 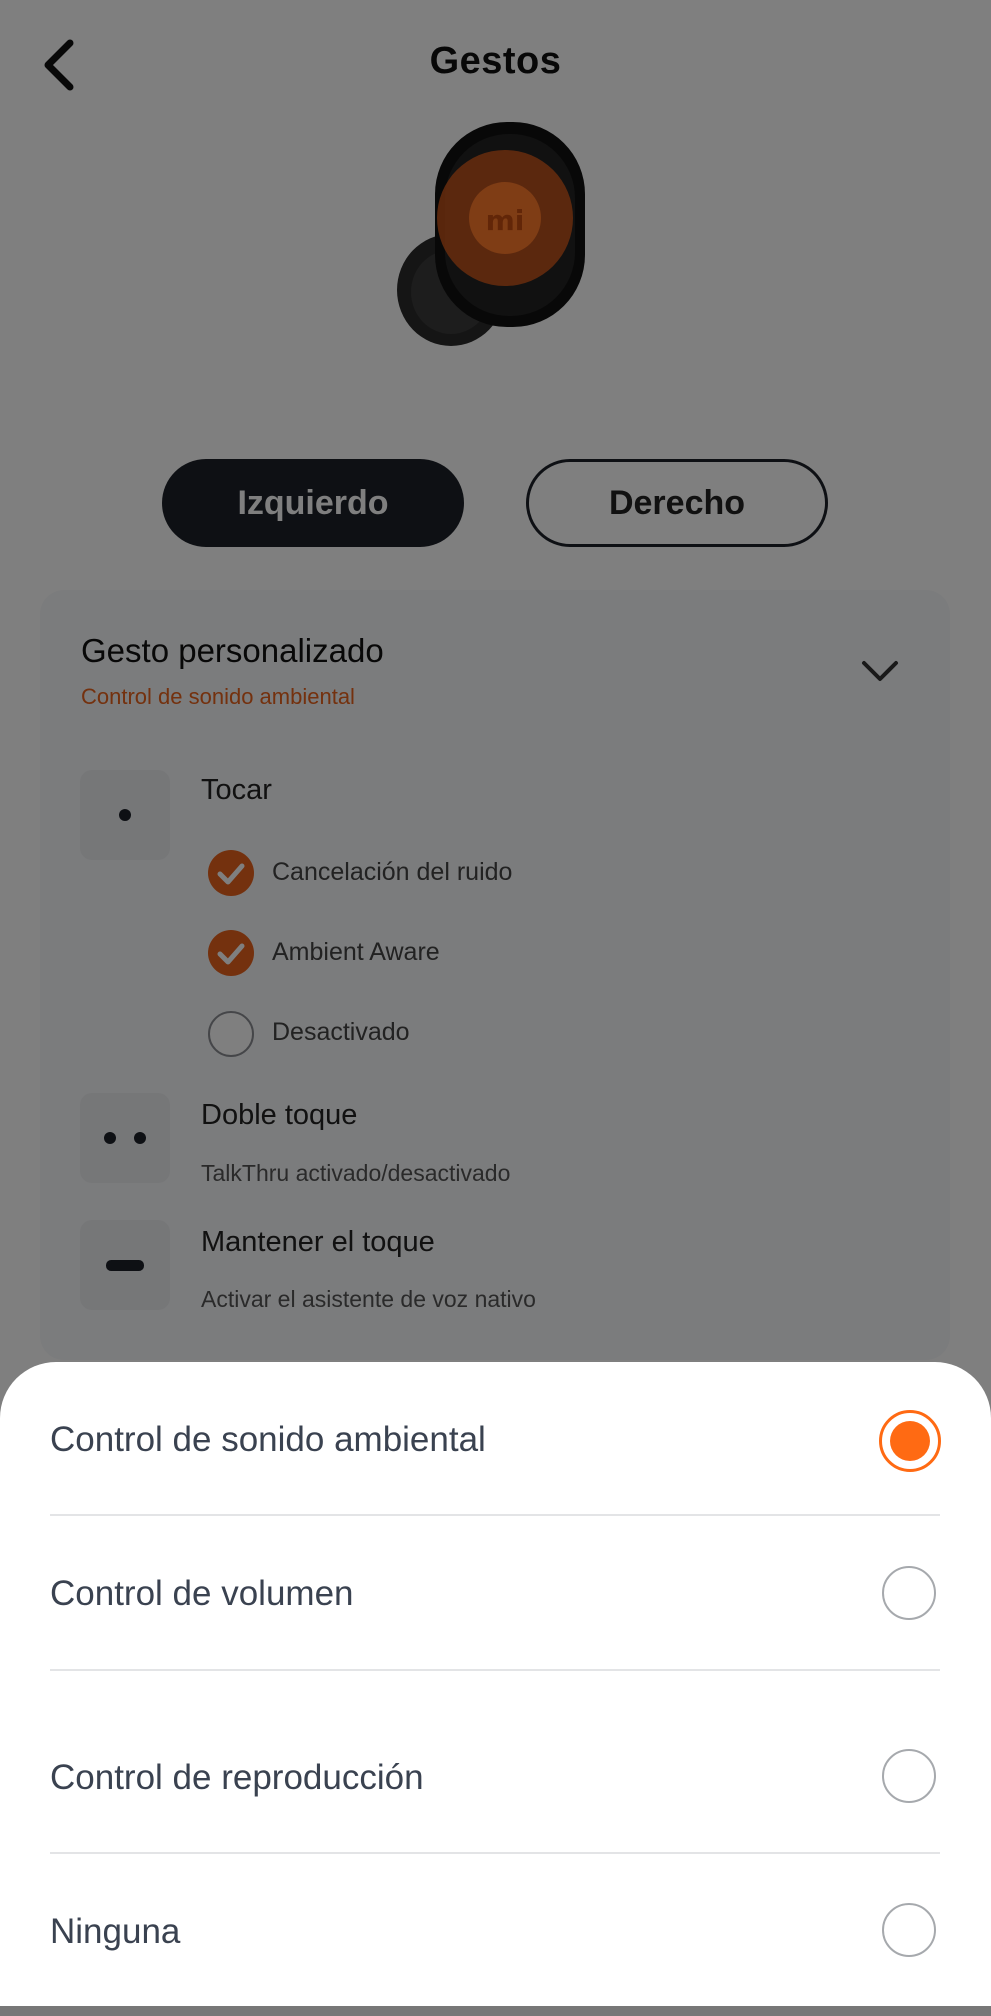 What do you see at coordinates (495, 1440) in the screenshot?
I see `sheet-option-ambient: Control de sonido ambiental` at bounding box center [495, 1440].